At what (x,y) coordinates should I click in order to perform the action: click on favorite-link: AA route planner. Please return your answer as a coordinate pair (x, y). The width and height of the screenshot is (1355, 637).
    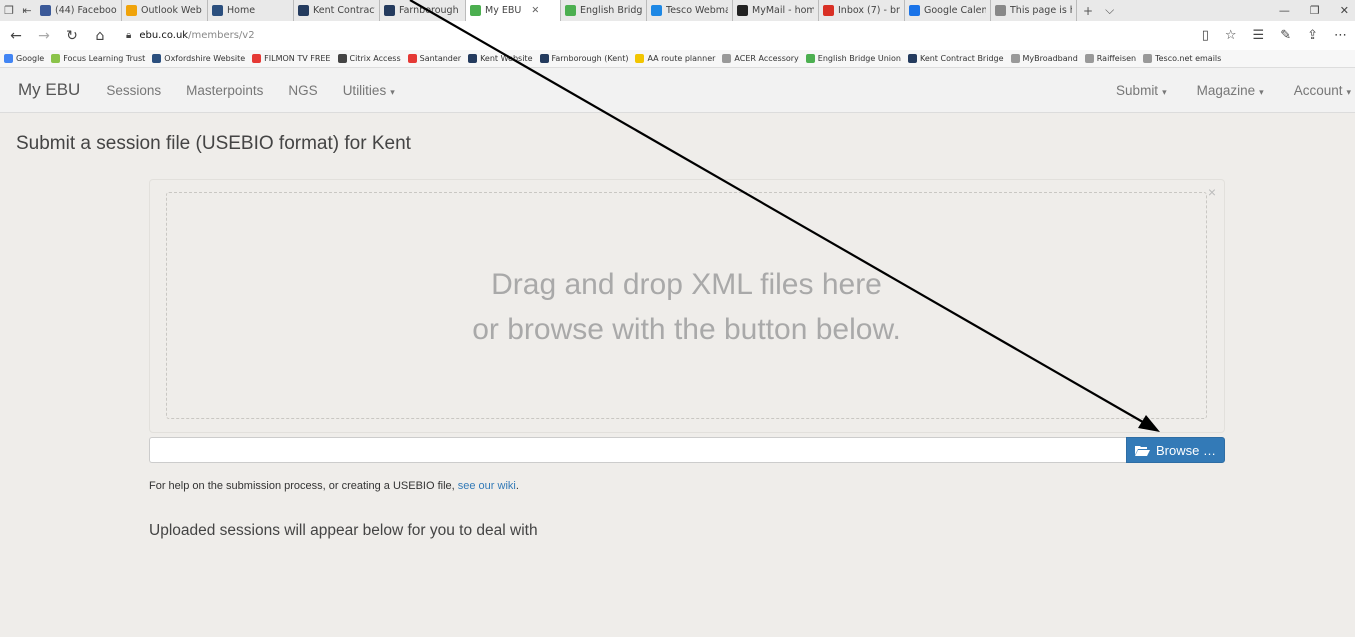
    Looking at the image, I should click on (675, 58).